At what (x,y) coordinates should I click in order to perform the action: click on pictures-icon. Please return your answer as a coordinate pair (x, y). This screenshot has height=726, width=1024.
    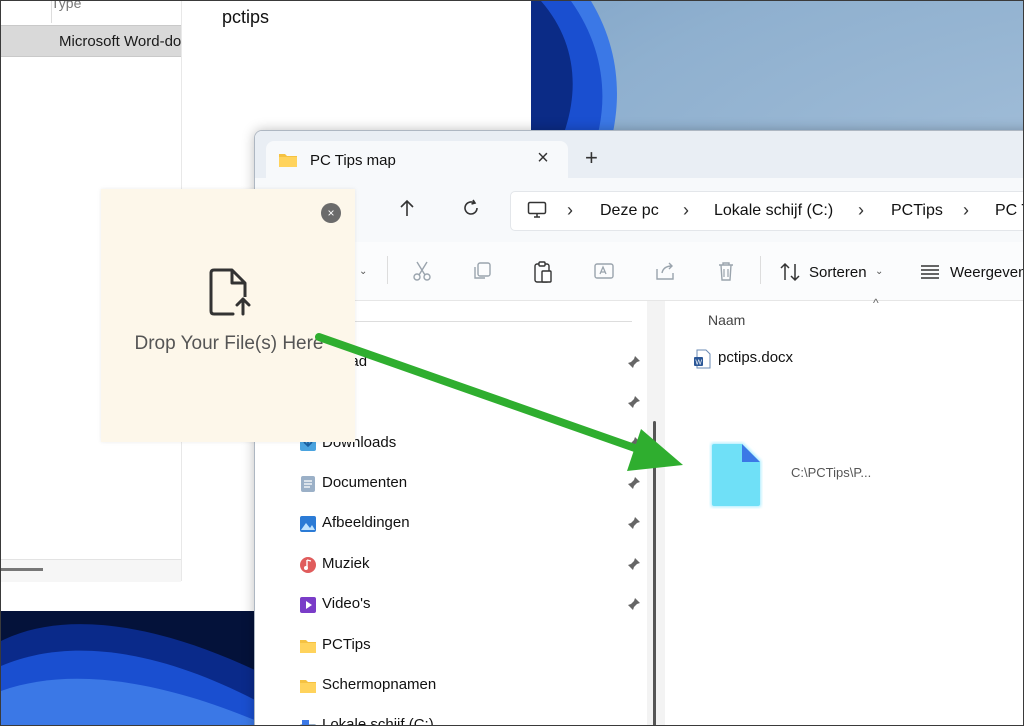
    Looking at the image, I should click on (308, 524).